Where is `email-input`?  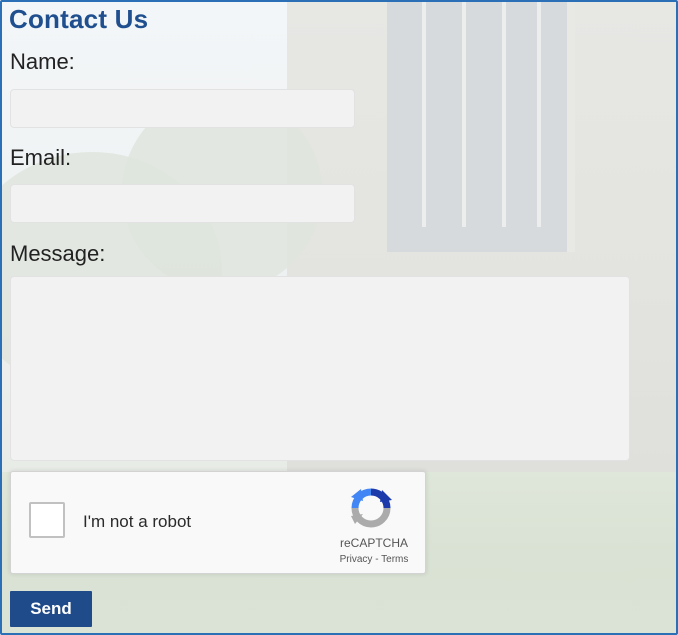 email-input is located at coordinates (182, 203).